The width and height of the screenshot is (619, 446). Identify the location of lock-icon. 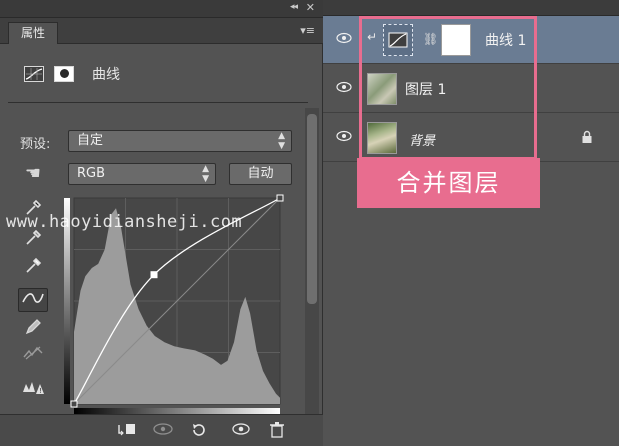
(587, 136).